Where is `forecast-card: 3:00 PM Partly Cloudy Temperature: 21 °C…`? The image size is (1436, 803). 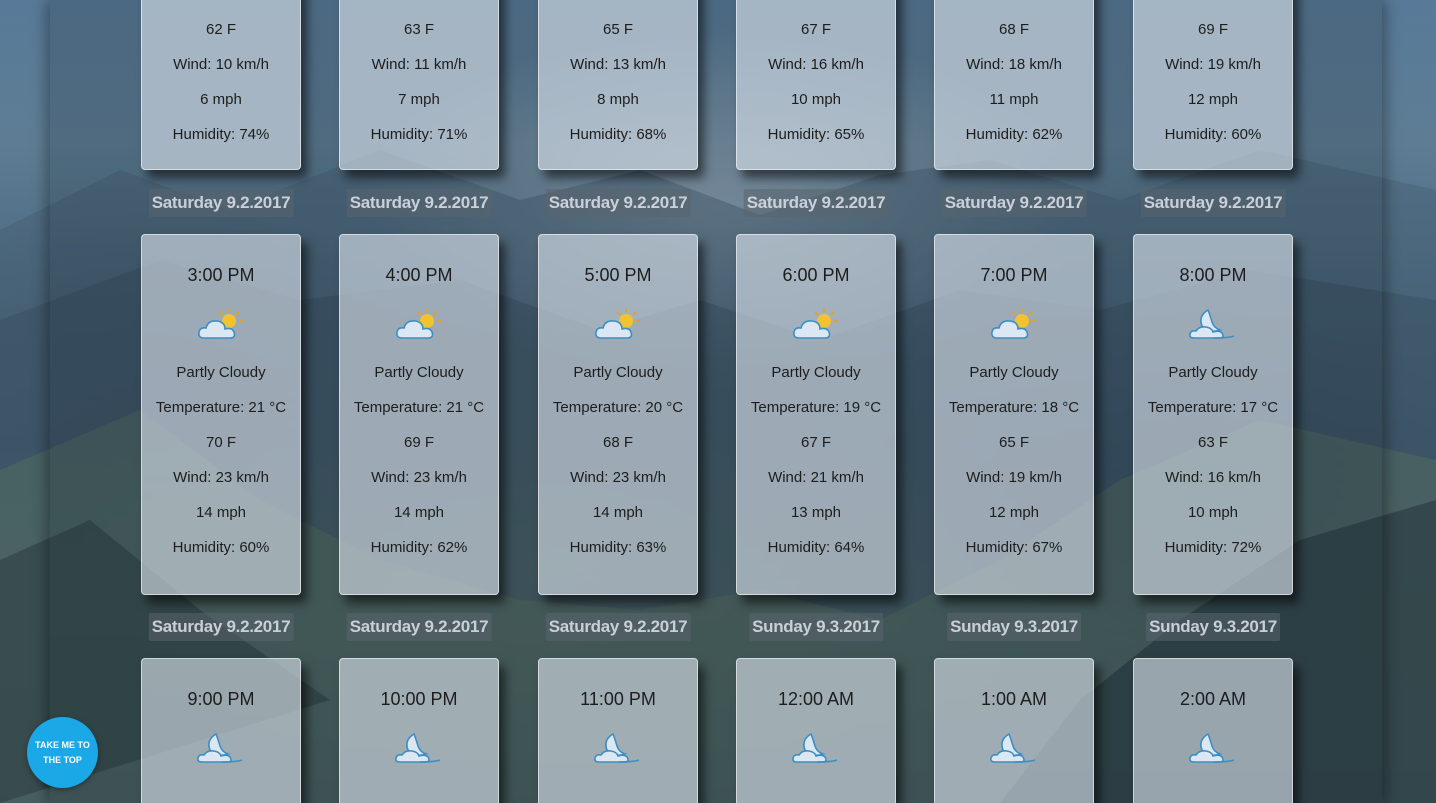
forecast-card: 3:00 PM Partly Cloudy Temperature: 21 °C… is located at coordinates (221, 414).